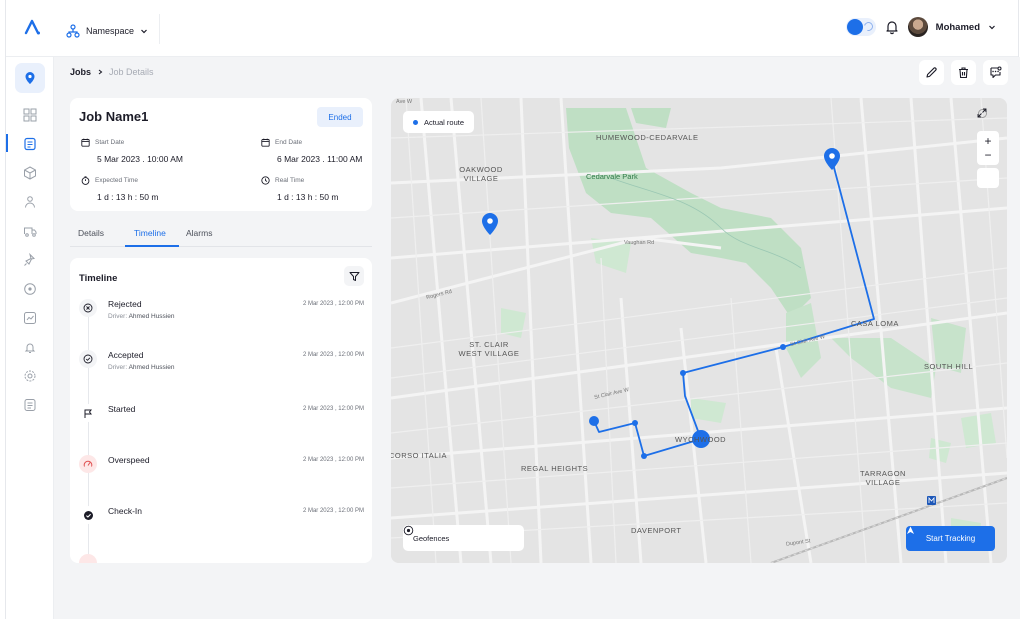  What do you see at coordinates (647, 137) in the screenshot?
I see `map-label: HUMEWOOD-CEDARVALE` at bounding box center [647, 137].